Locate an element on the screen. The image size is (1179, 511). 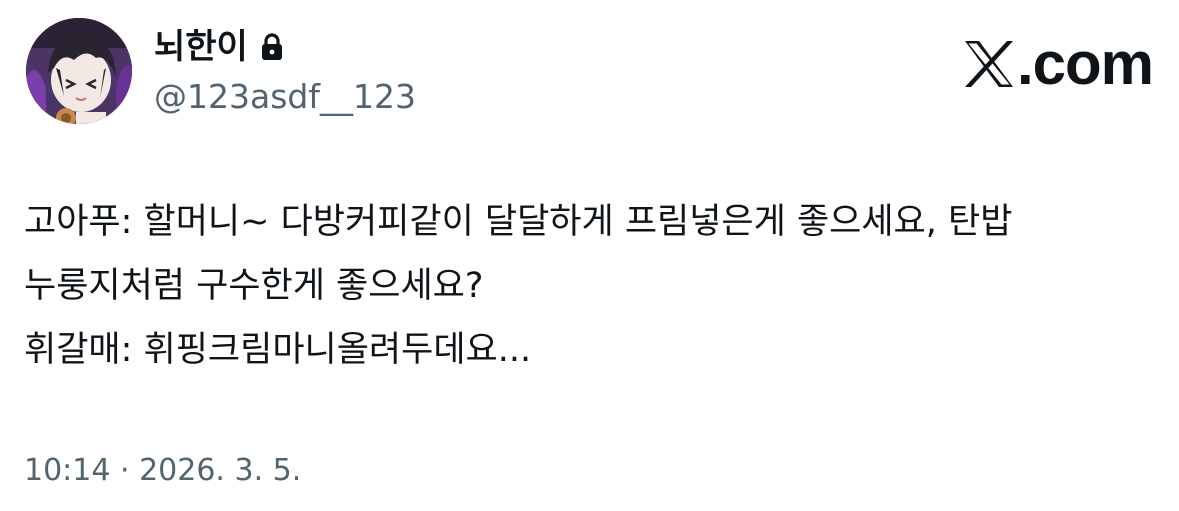
x-com-logo: .com is located at coordinates (1058, 63).